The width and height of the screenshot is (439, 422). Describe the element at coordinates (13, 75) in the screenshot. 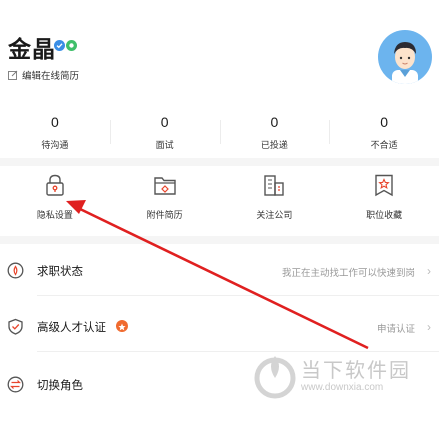

I see `edit-icon` at that location.